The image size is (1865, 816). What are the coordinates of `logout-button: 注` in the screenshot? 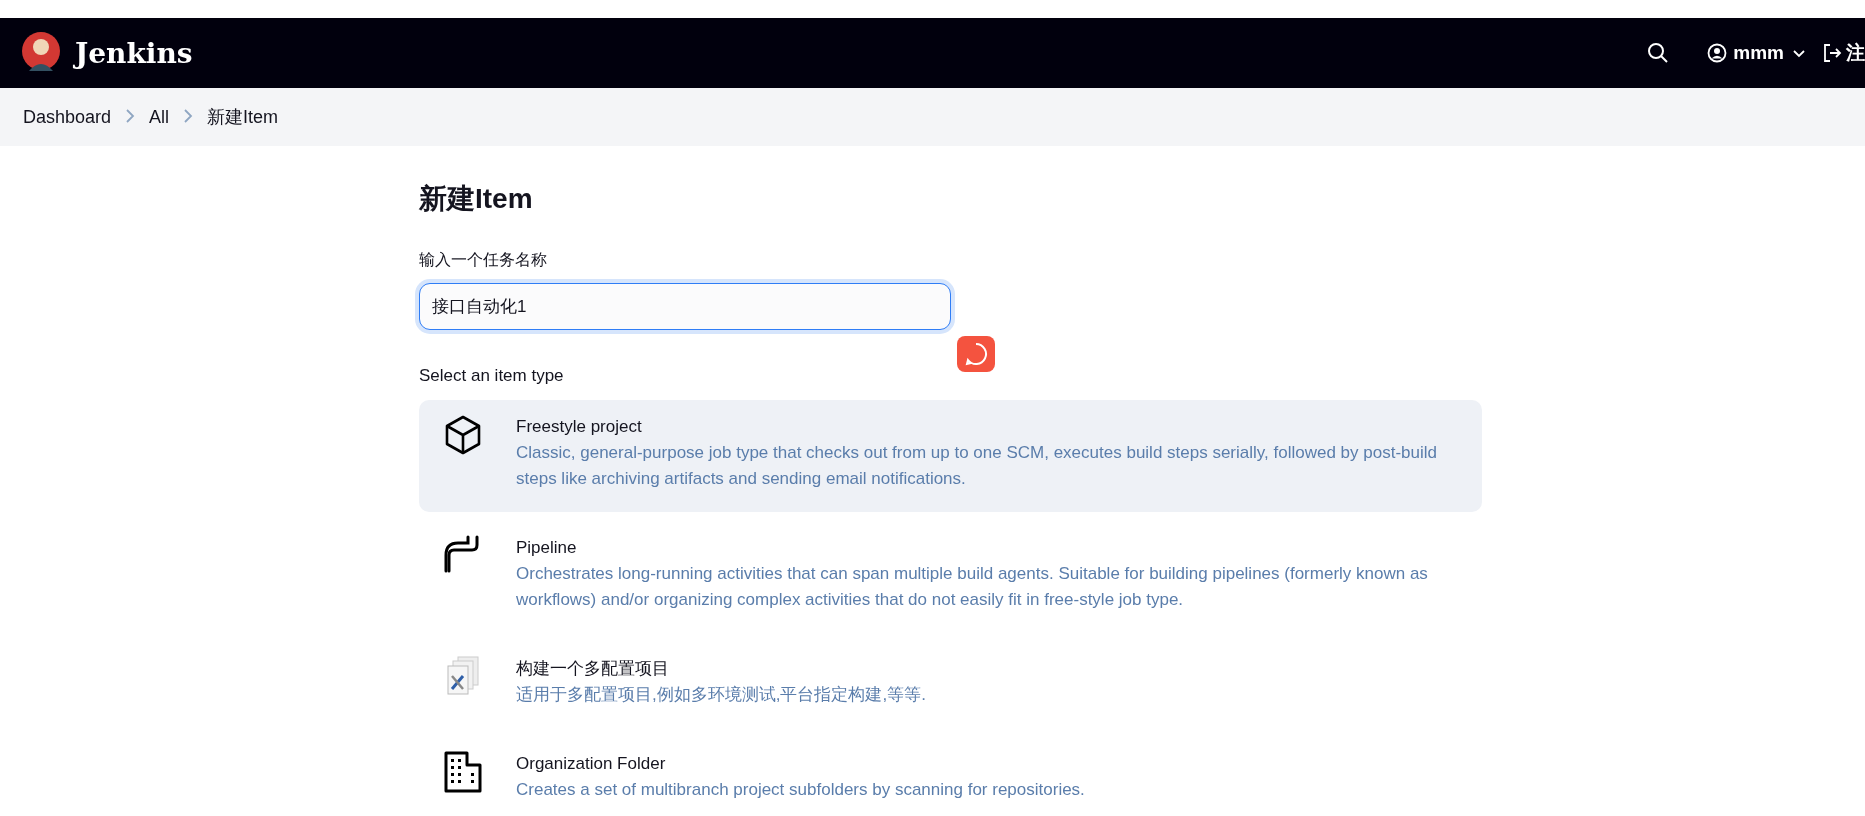 It's located at (1839, 53).